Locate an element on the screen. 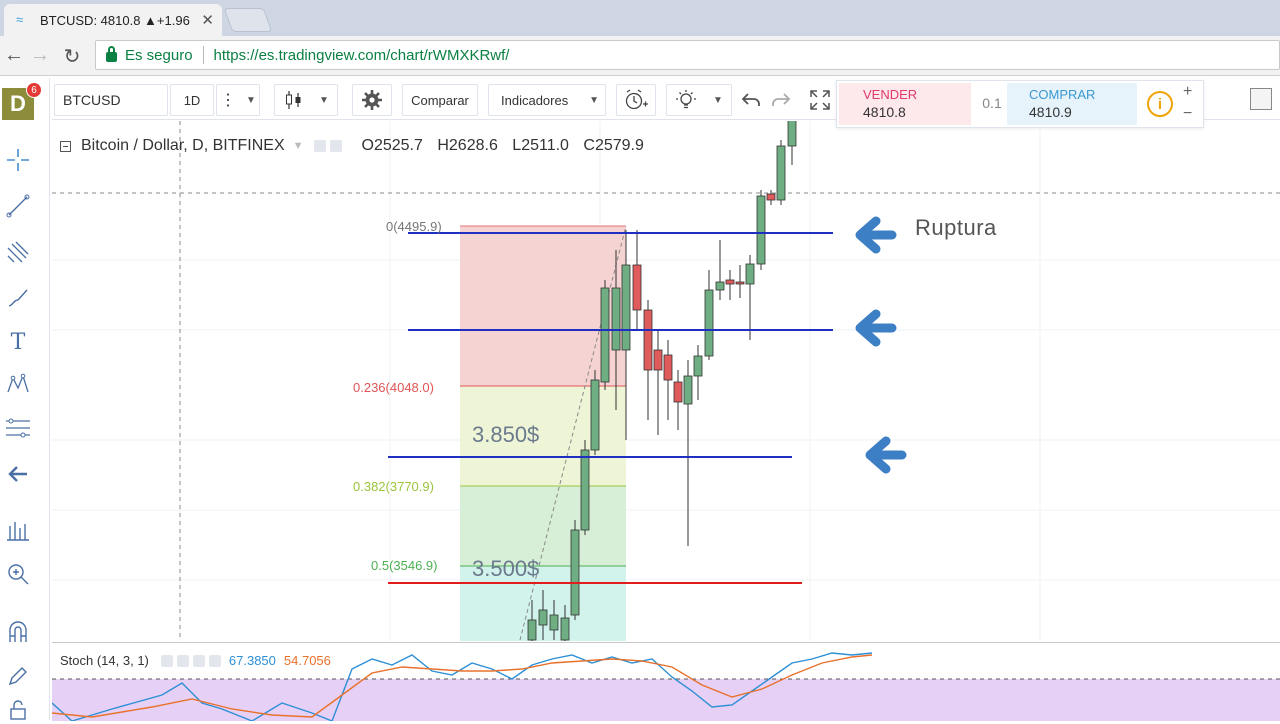 This screenshot has width=1280, height=724. arrow-left-icon-breakout is located at coordinates (876, 235).